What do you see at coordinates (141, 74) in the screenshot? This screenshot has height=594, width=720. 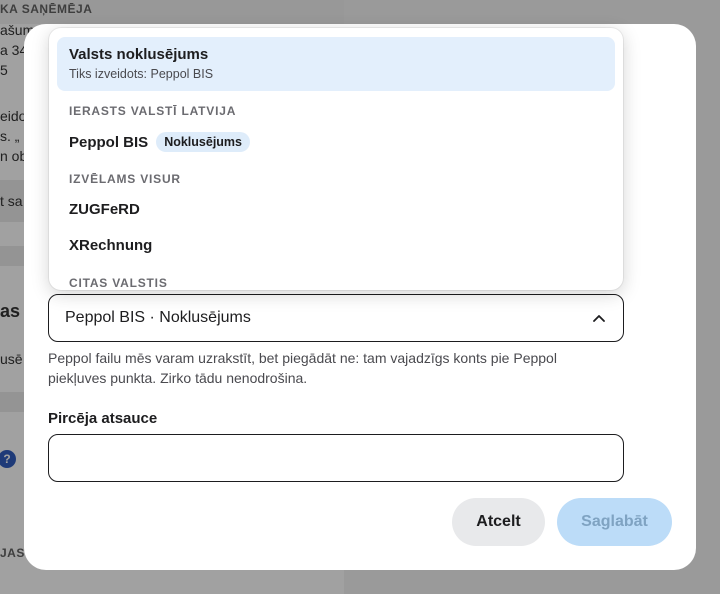 I see `option-subtitle: Tiks izveidots: Peppol BIS` at bounding box center [141, 74].